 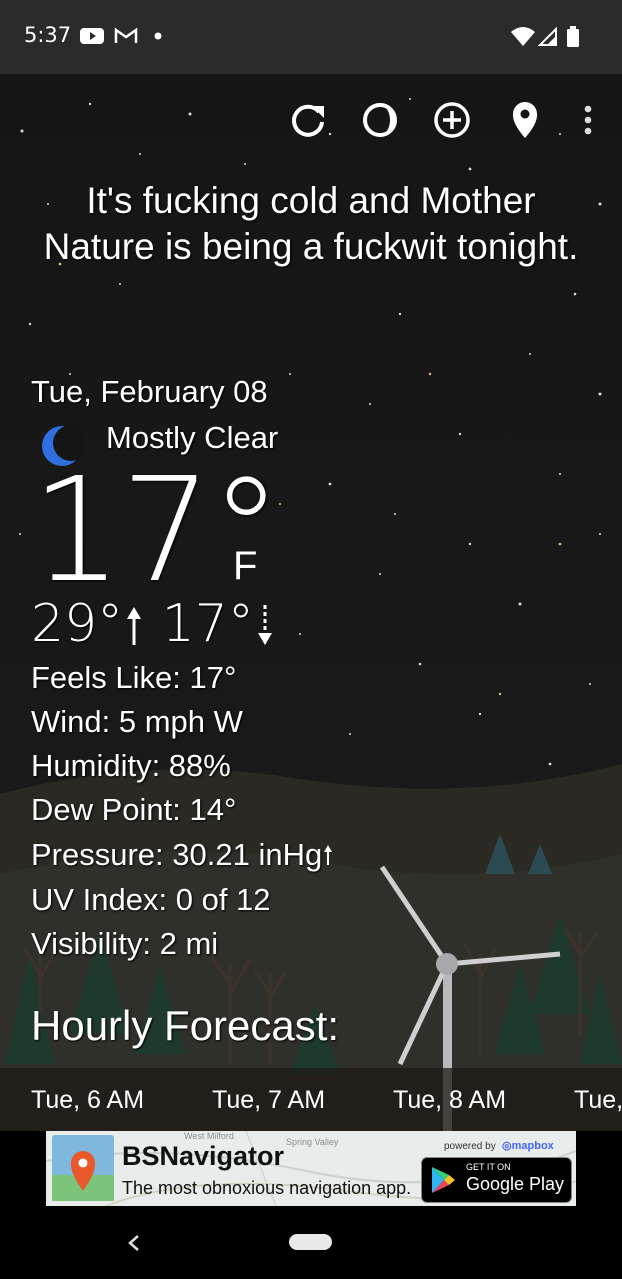 I want to click on system-nav-bar, so click(x=311, y=1242).